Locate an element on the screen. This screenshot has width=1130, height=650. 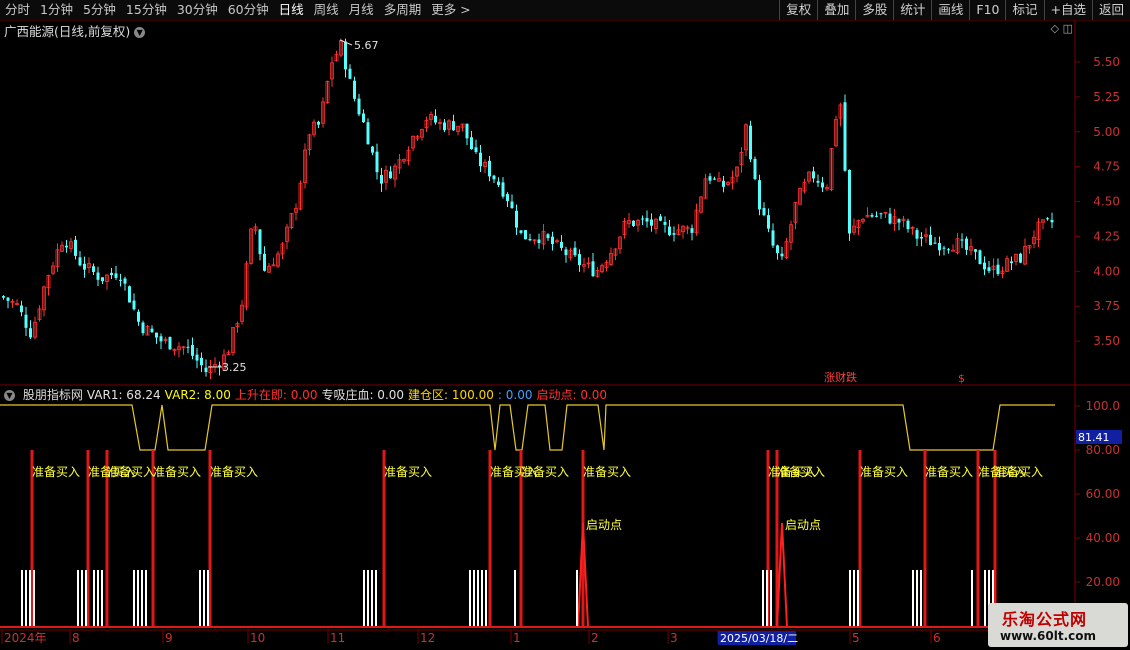
watermark-logo: 乐淘公式网 www.60lt.com is located at coordinates (1058, 625).